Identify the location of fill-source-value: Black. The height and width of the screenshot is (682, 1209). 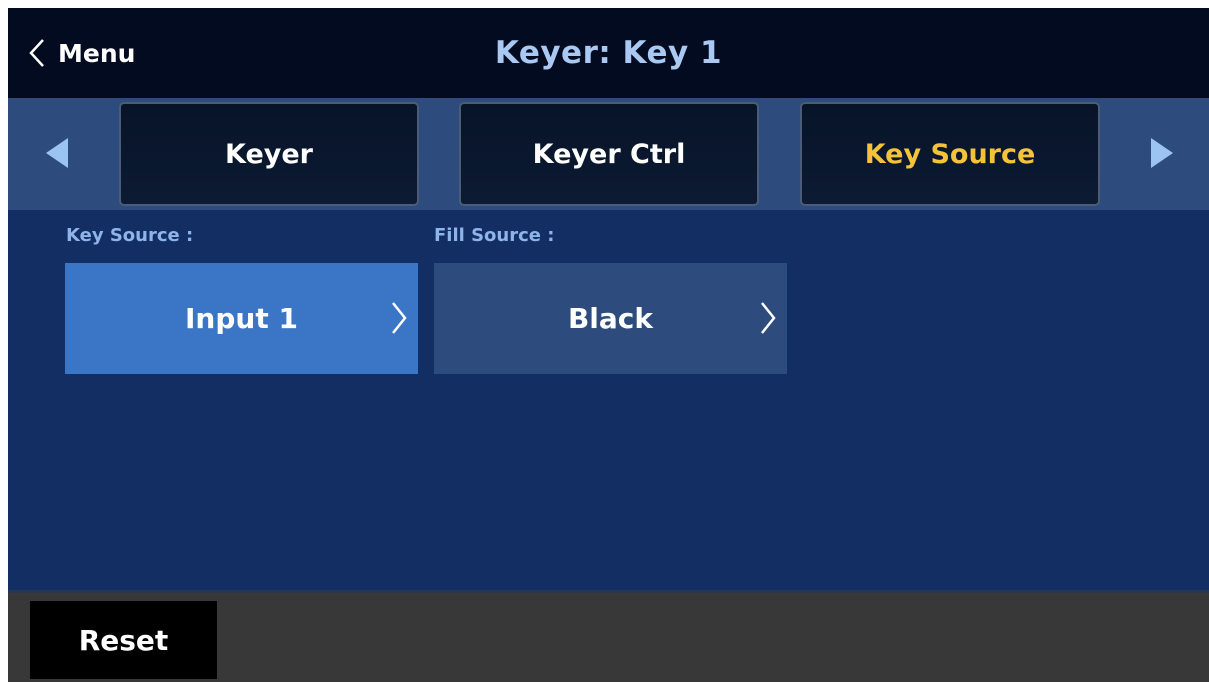
(610, 318).